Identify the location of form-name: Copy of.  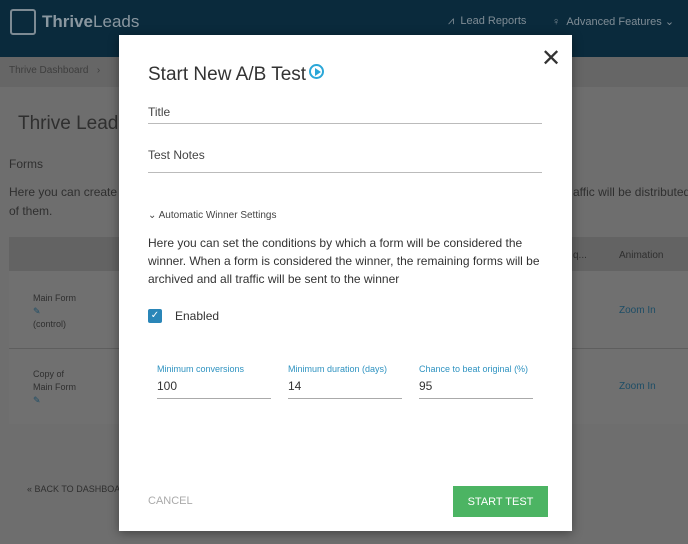
(49, 374).